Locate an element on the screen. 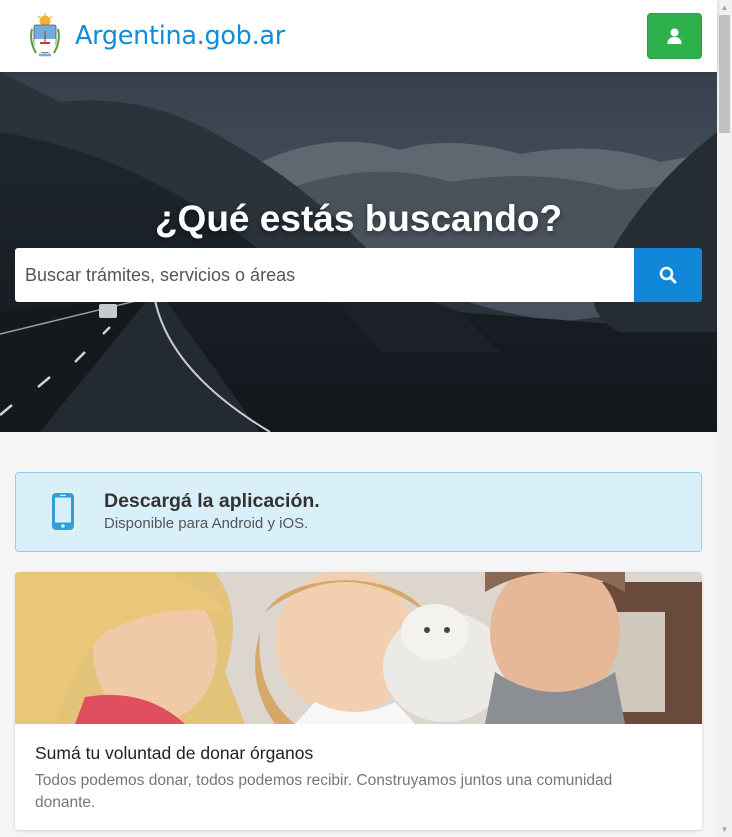 The image size is (732, 837). search-icon is located at coordinates (668, 275).